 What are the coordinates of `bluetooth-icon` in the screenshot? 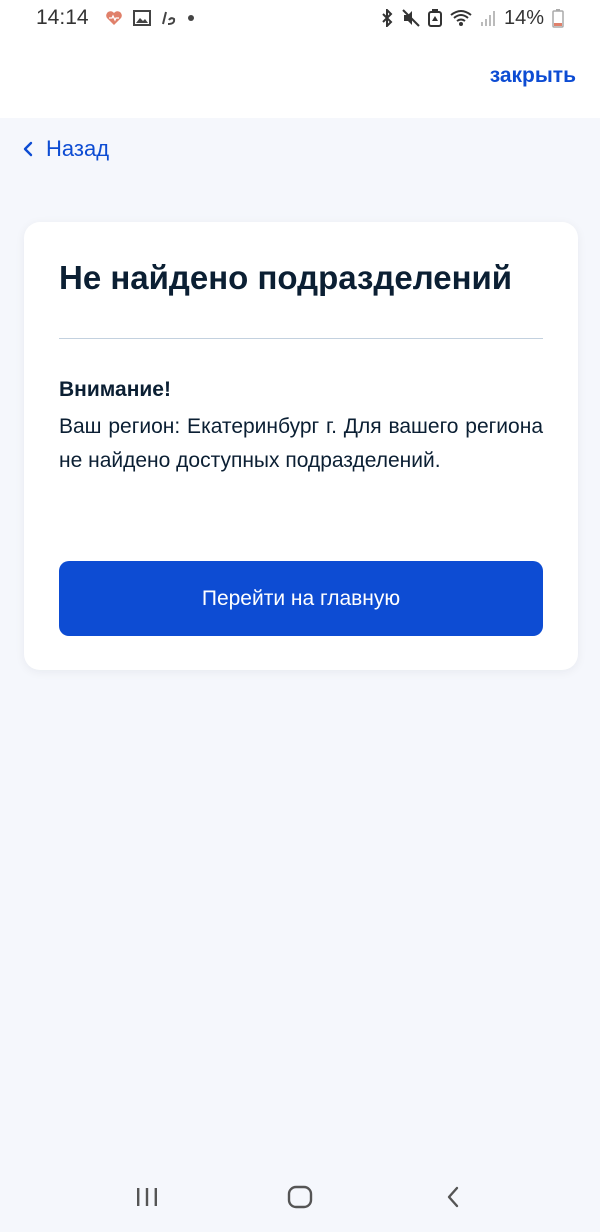 It's located at (387, 18).